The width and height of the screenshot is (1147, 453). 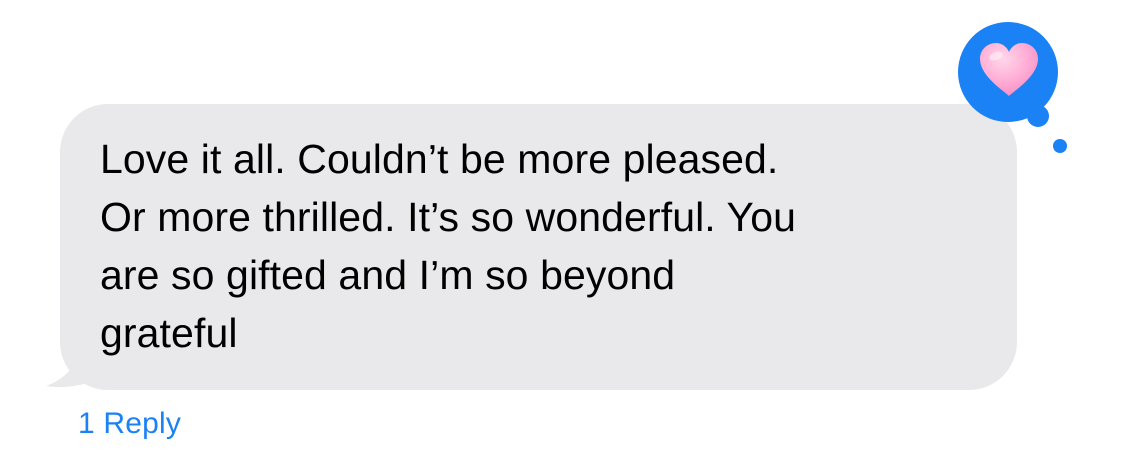 I want to click on heart-icon, so click(x=1009, y=69).